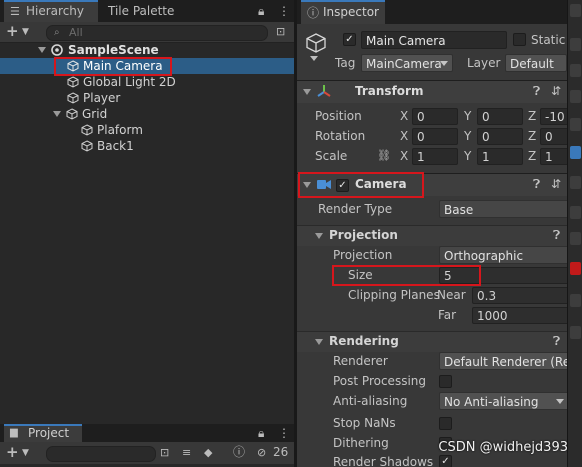 Image resolution: width=582 pixels, height=467 pixels. I want to click on tab-project: ▆ Project, so click(43, 433).